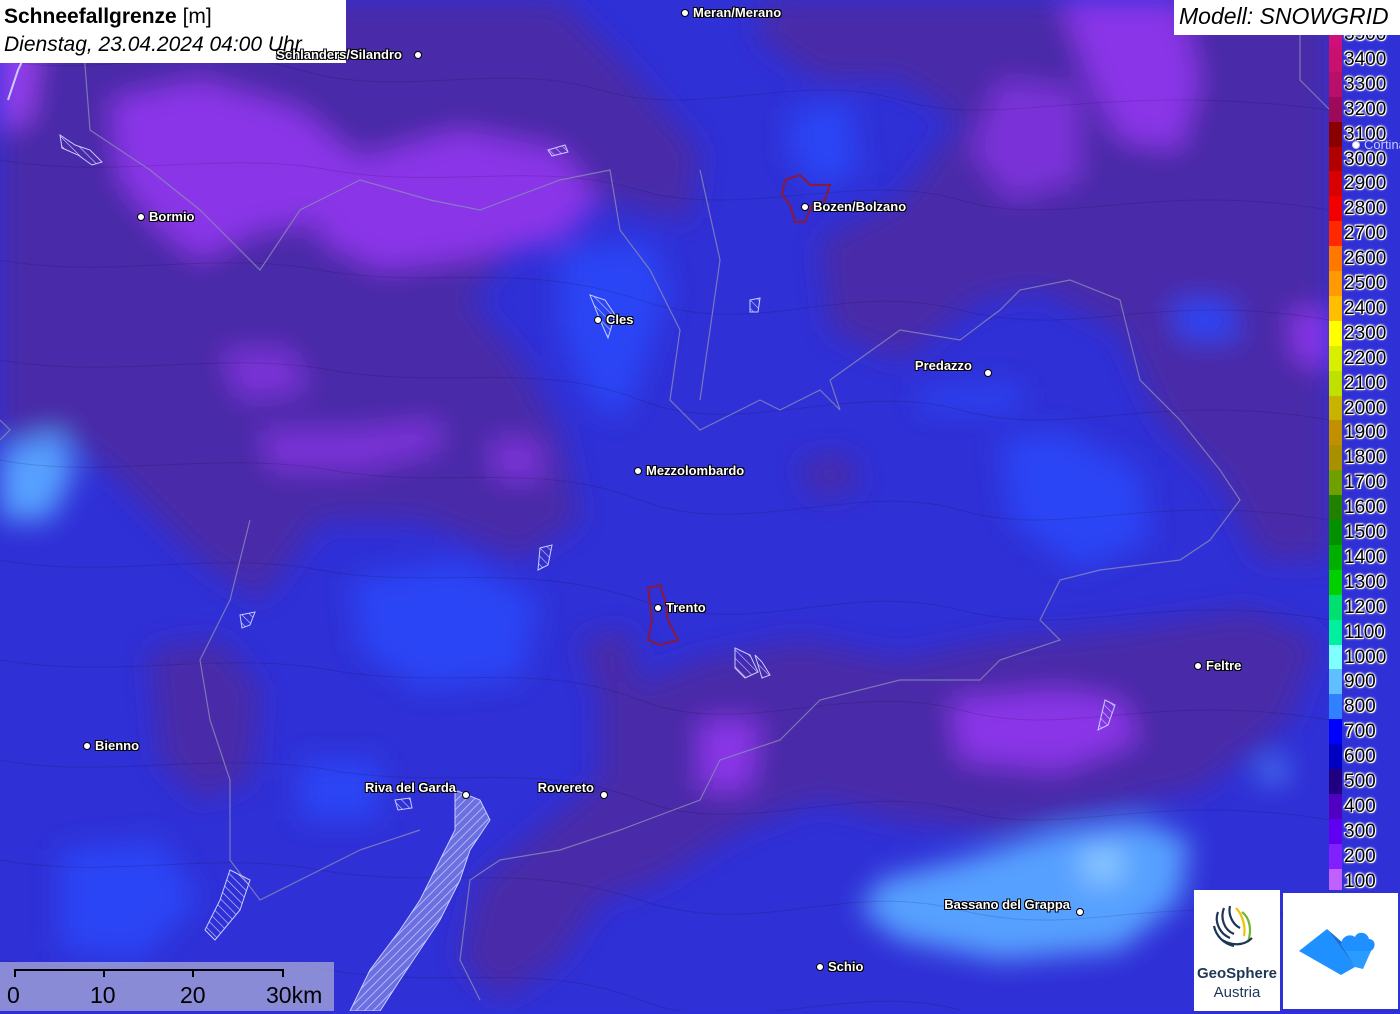 The height and width of the screenshot is (1014, 1400). I want to click on legend-row: 2500, so click(1364, 283).